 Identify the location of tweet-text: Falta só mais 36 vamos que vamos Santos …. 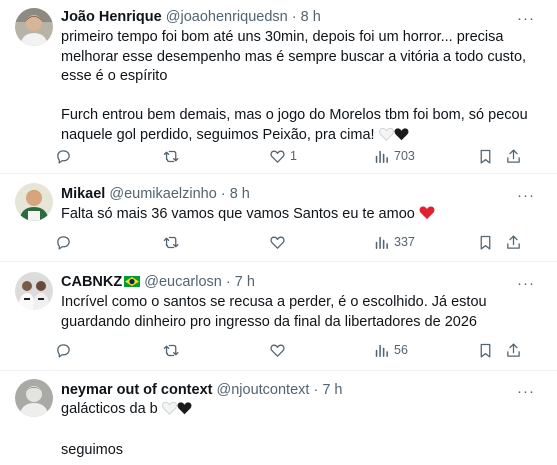
(296, 216).